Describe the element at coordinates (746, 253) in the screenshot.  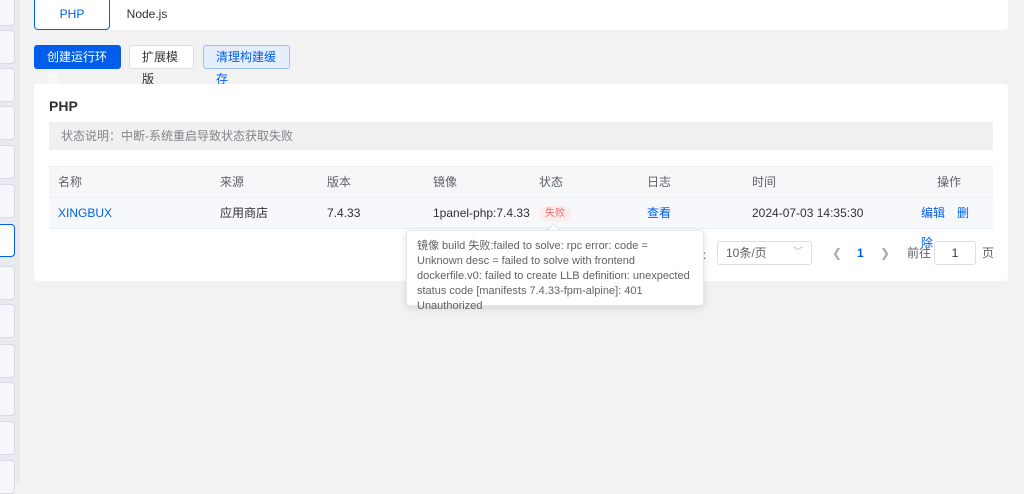
I see `page-size-value: 10条/页` at that location.